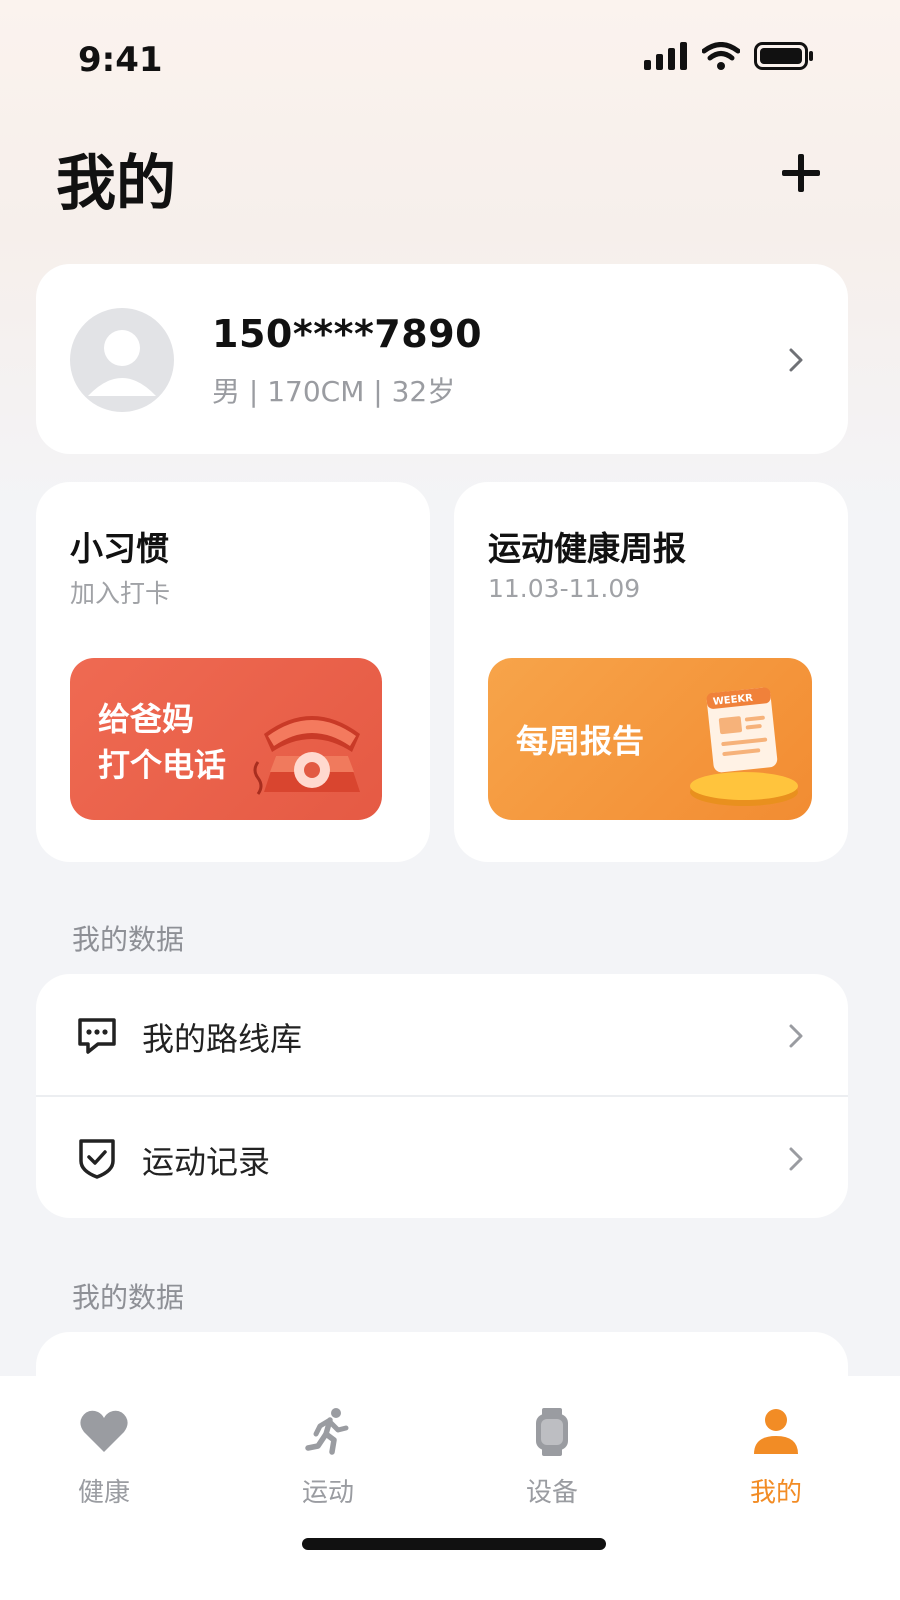 The image size is (900, 1600). Describe the element at coordinates (564, 588) in the screenshot. I see `weekly-card-subtitle: 11.03-11.09` at that location.